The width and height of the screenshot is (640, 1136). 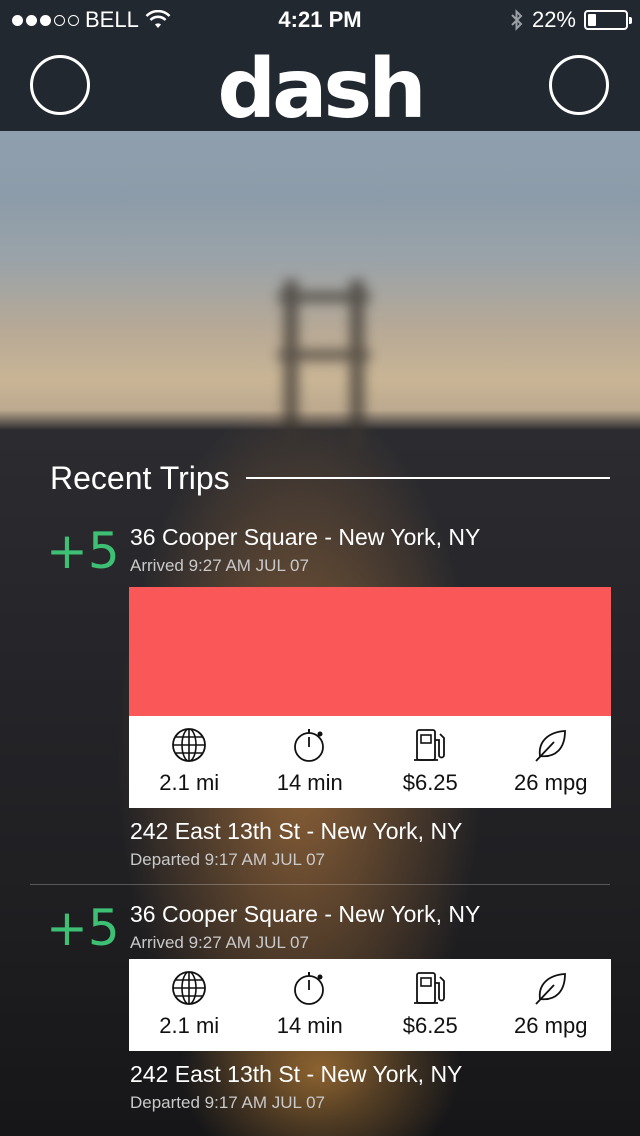 What do you see at coordinates (320, 884) in the screenshot?
I see `trip-divider` at bounding box center [320, 884].